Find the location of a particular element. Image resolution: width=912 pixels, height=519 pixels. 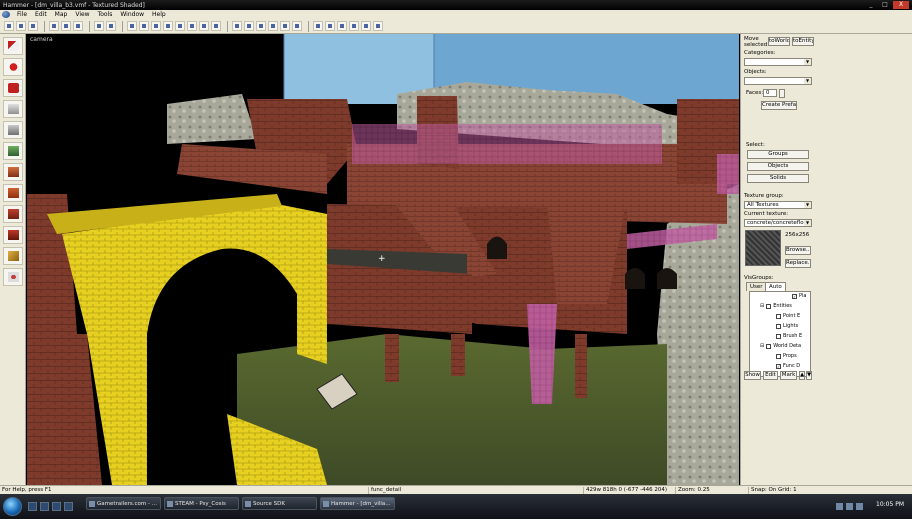

new-file-icon is located at coordinates (9, 26).